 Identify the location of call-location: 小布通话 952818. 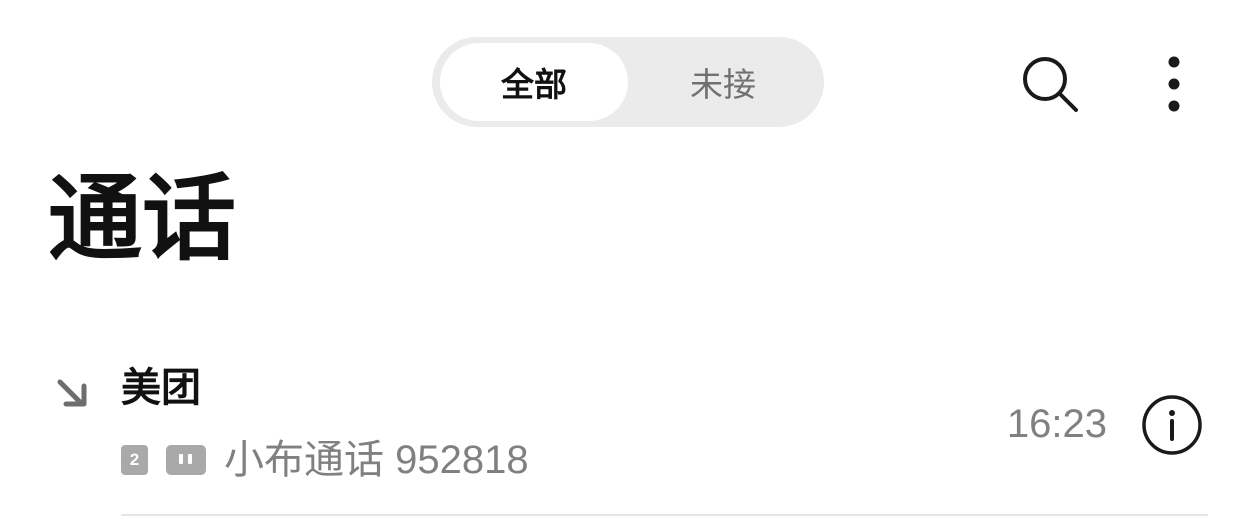
(376, 460).